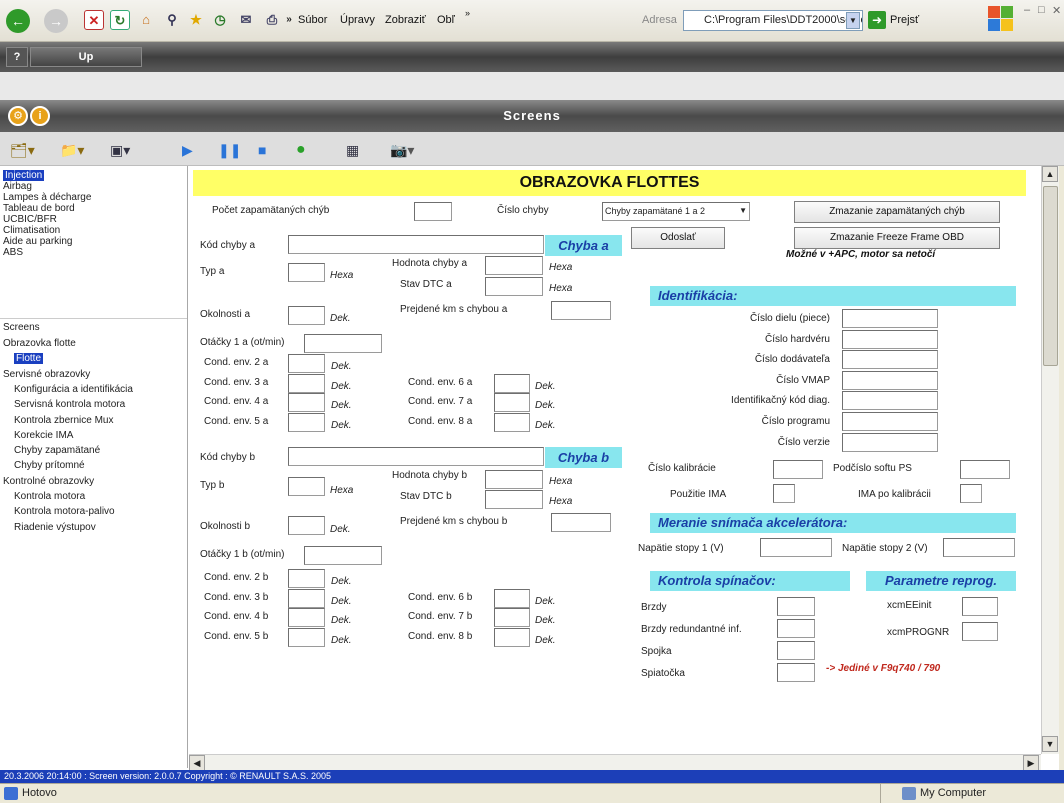 The image size is (1064, 803). I want to click on print-icon: ⎙, so click(272, 20).